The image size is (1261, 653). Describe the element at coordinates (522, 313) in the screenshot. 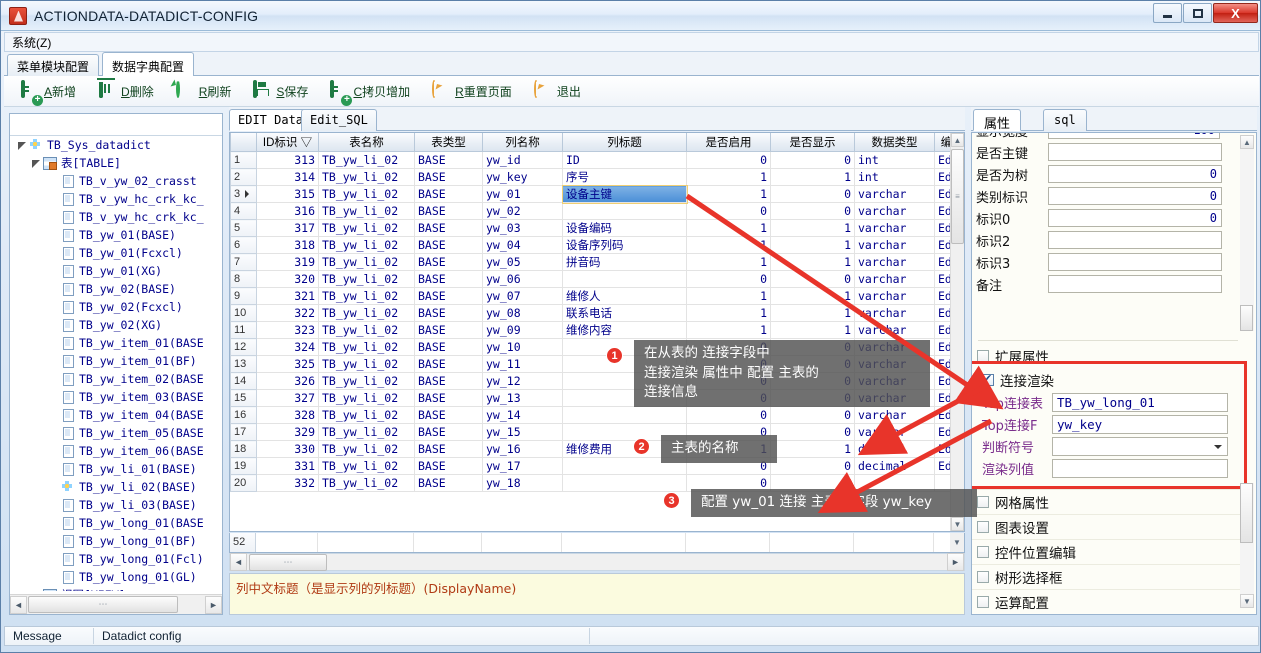

I see `cell-column-name: yw_08` at that location.